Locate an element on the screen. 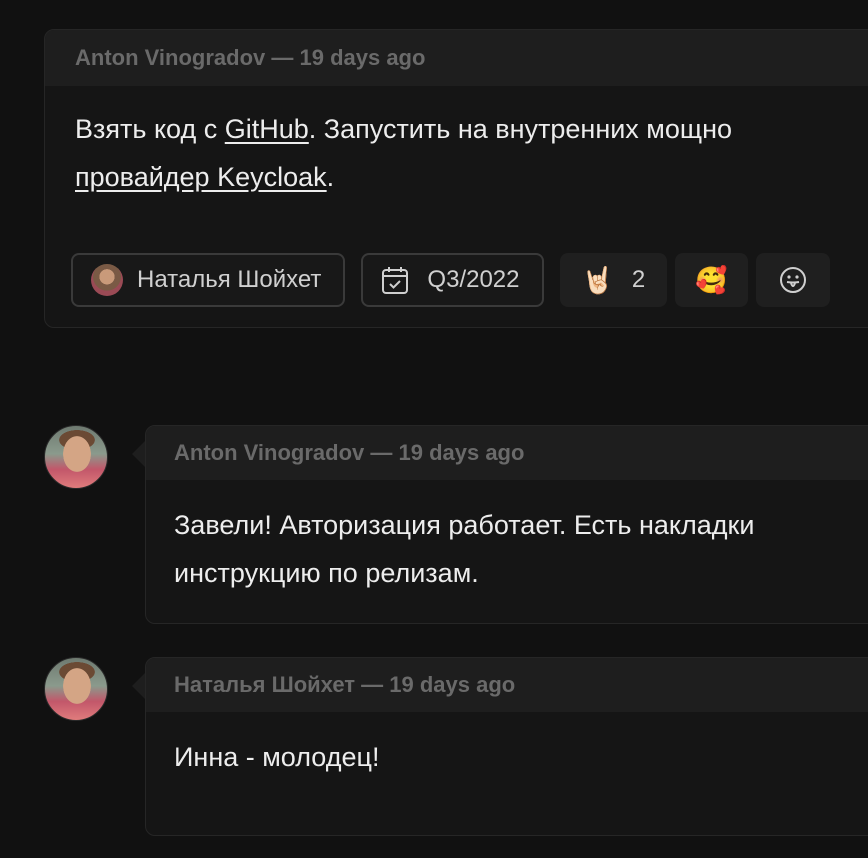 The width and height of the screenshot is (868, 858). post-chips: Наталья Шойхет Q3/2022 🤘🏻 2 🥰 is located at coordinates (450, 280).